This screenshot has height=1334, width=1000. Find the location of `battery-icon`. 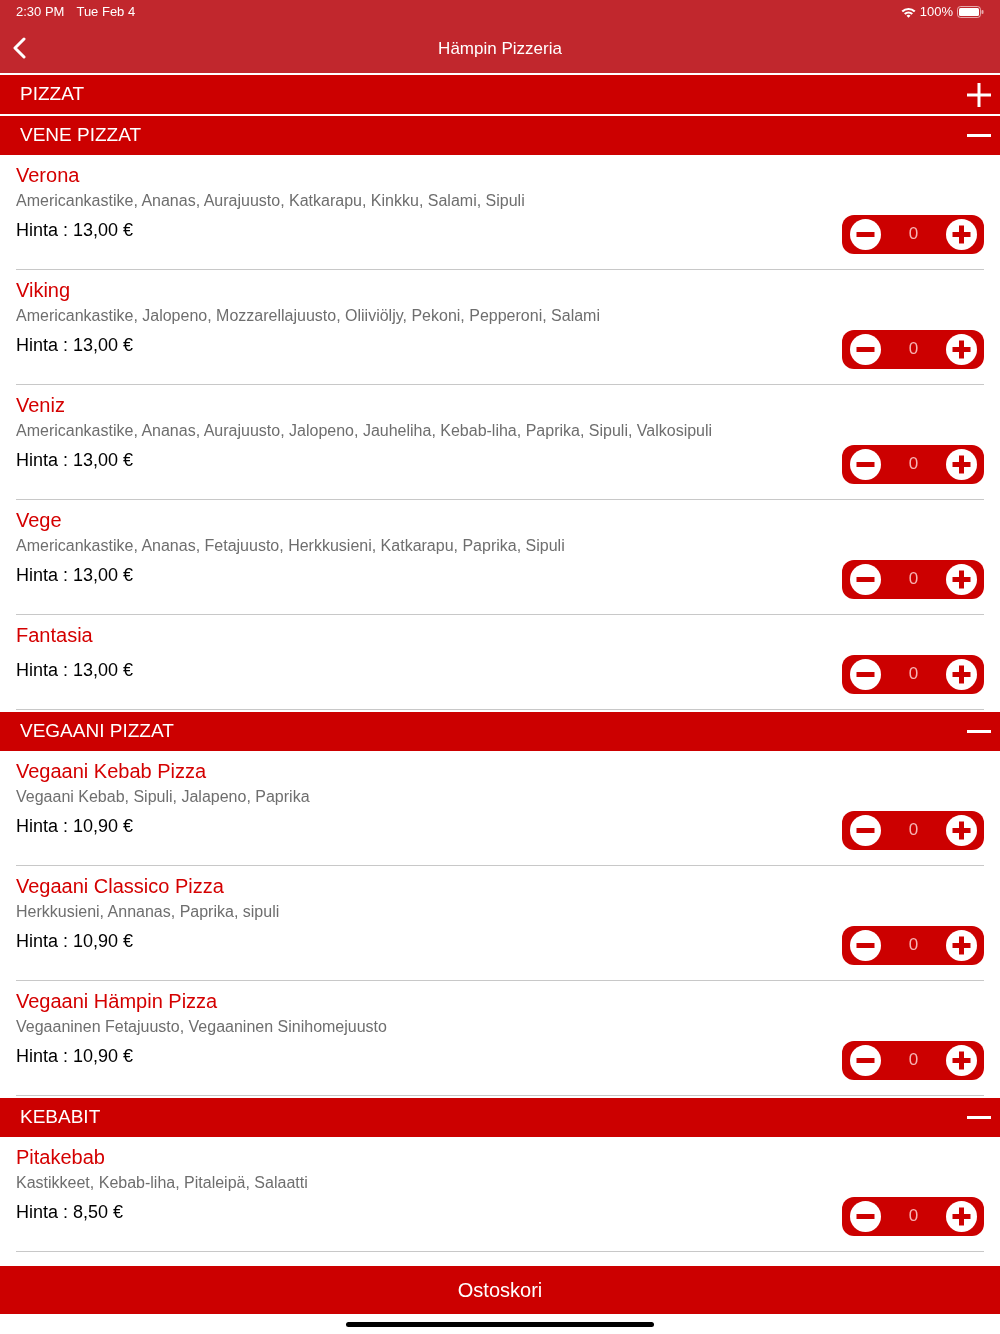

battery-icon is located at coordinates (970, 12).